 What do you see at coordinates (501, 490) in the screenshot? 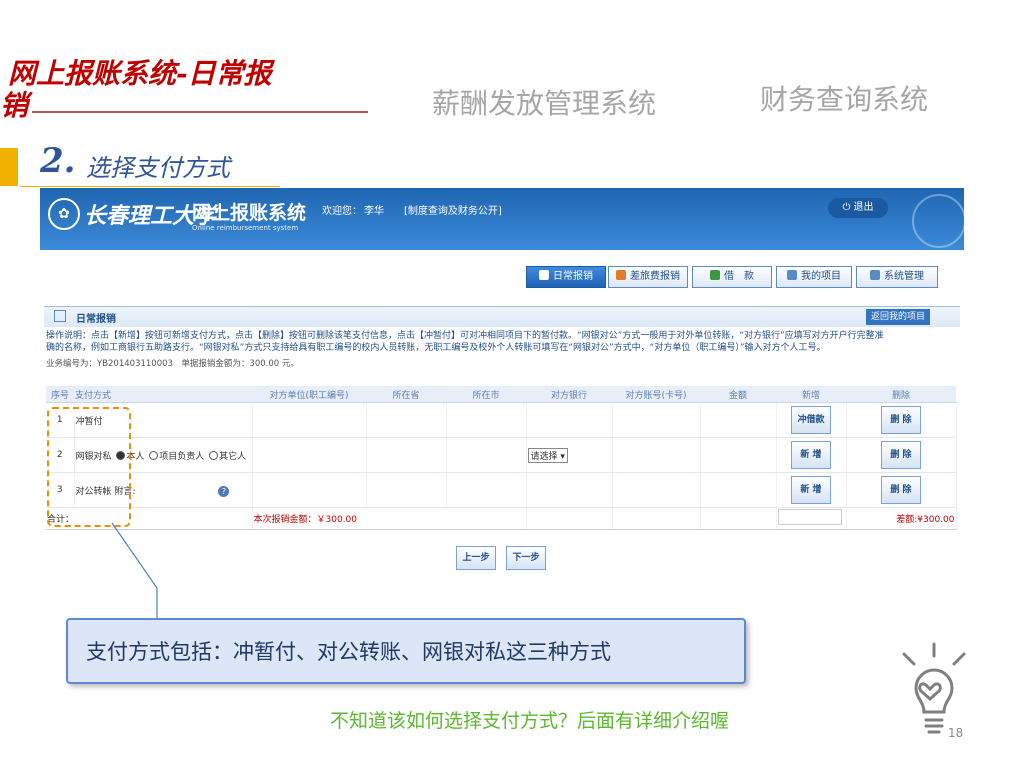
I see `table-row: 3 对公转帐 附言: ? 新 增 删 除` at bounding box center [501, 490].